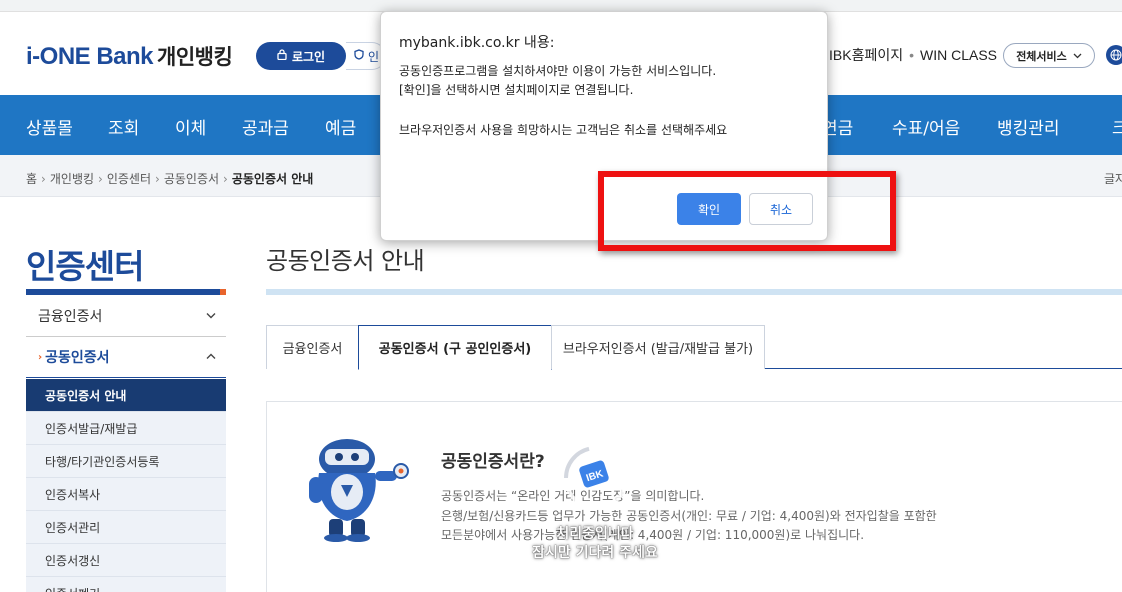 The image size is (1122, 592). Describe the element at coordinates (747, 211) in the screenshot. I see `highlight-annotation-box` at that location.